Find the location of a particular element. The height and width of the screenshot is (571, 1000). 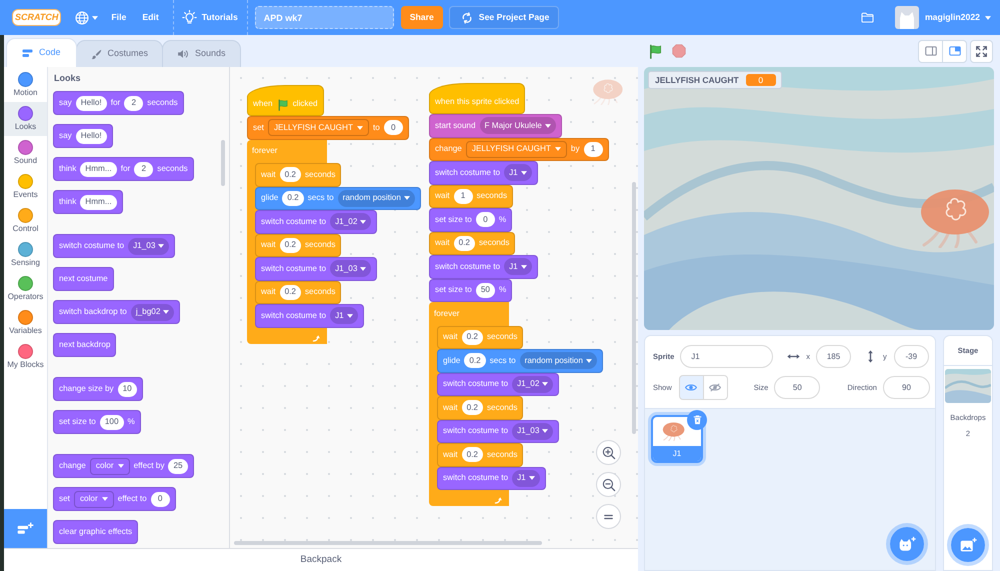

add-extension-button is located at coordinates (25, 528).